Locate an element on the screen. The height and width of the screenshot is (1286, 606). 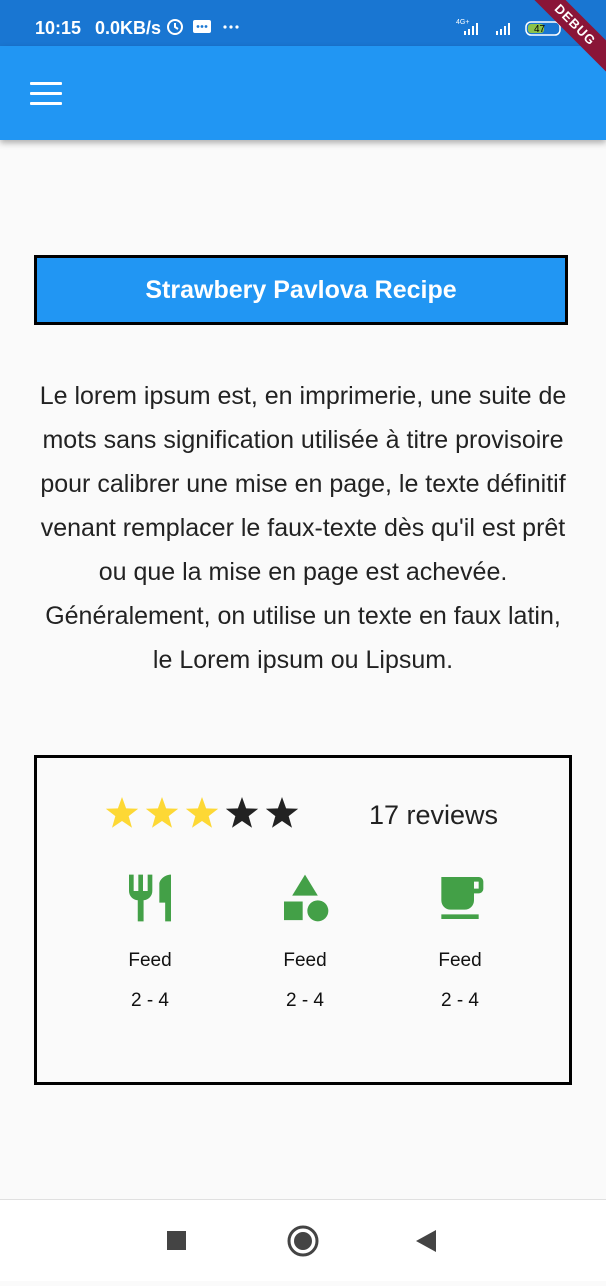
system-nav-bar is located at coordinates (303, 1240).